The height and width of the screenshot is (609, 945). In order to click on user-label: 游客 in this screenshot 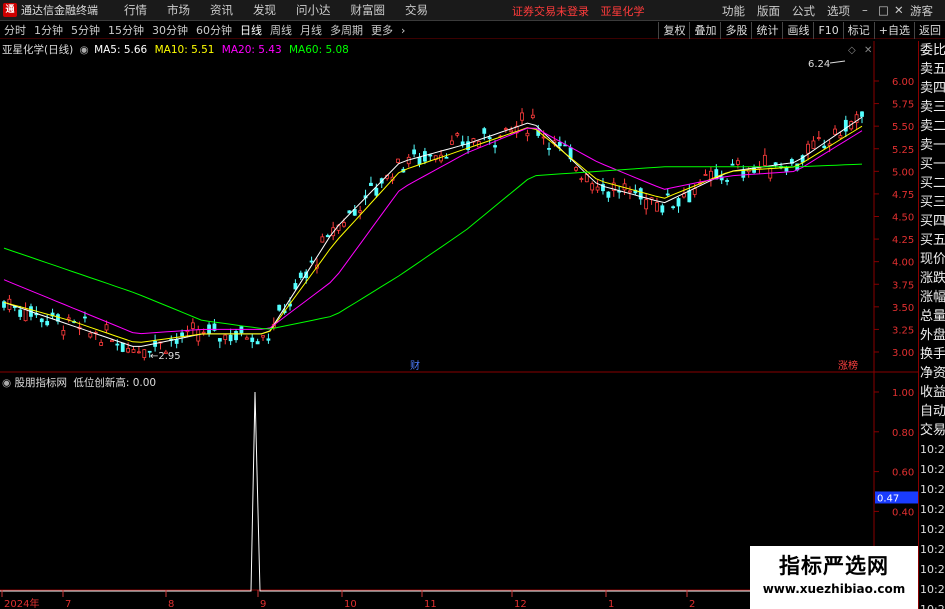, I will do `click(921, 11)`.